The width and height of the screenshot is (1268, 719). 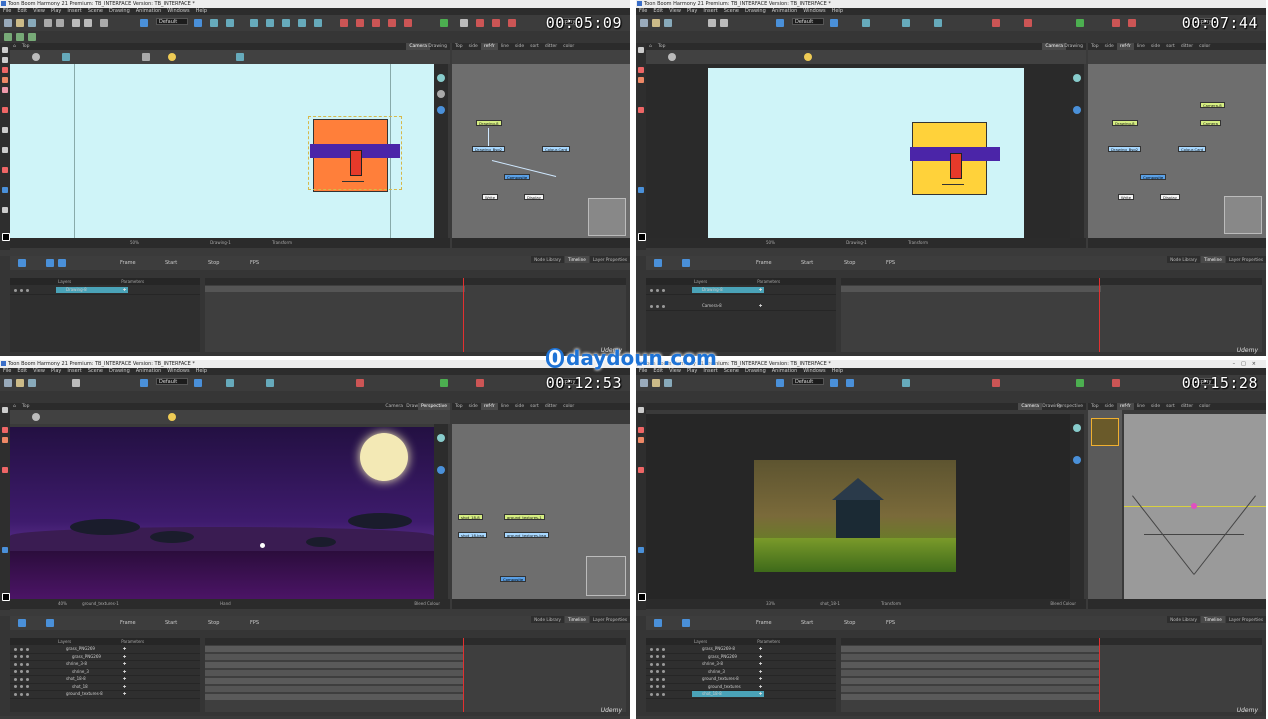 What do you see at coordinates (641, 410) in the screenshot?
I see `select-tool-icon` at bounding box center [641, 410].